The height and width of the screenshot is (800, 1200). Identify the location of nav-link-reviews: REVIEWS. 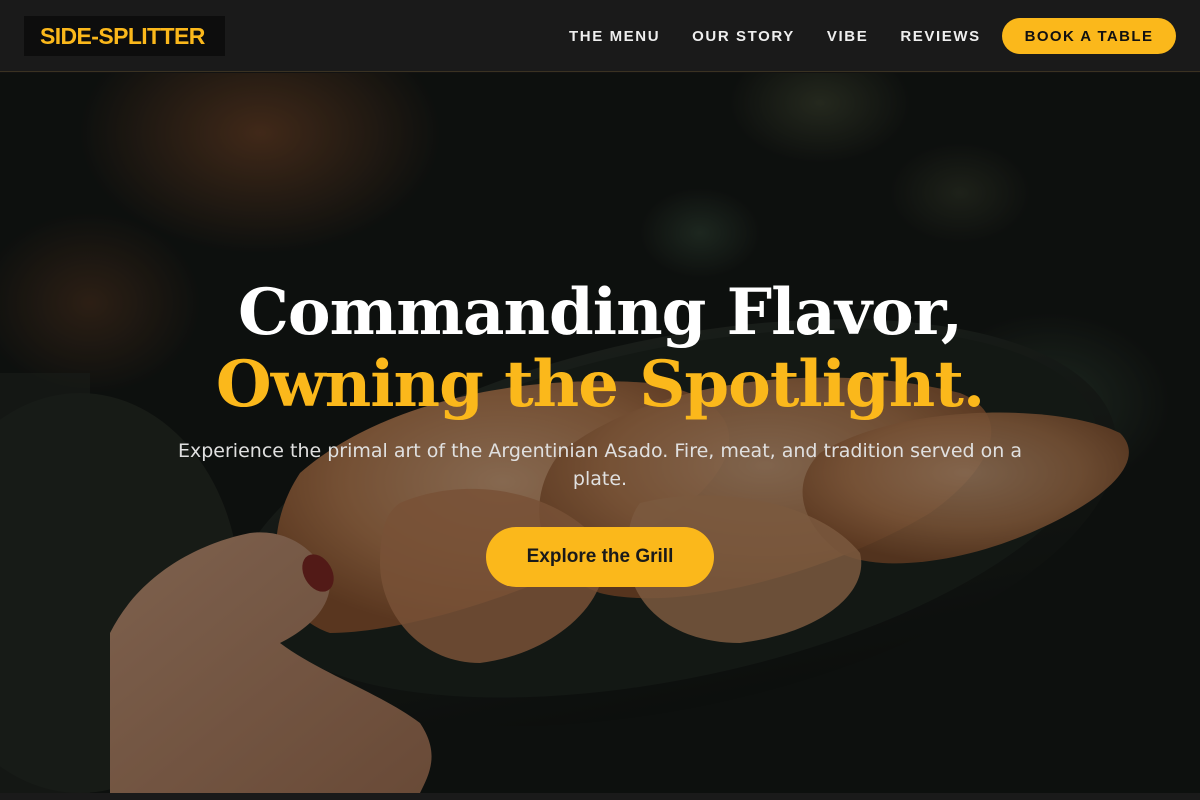
(940, 36).